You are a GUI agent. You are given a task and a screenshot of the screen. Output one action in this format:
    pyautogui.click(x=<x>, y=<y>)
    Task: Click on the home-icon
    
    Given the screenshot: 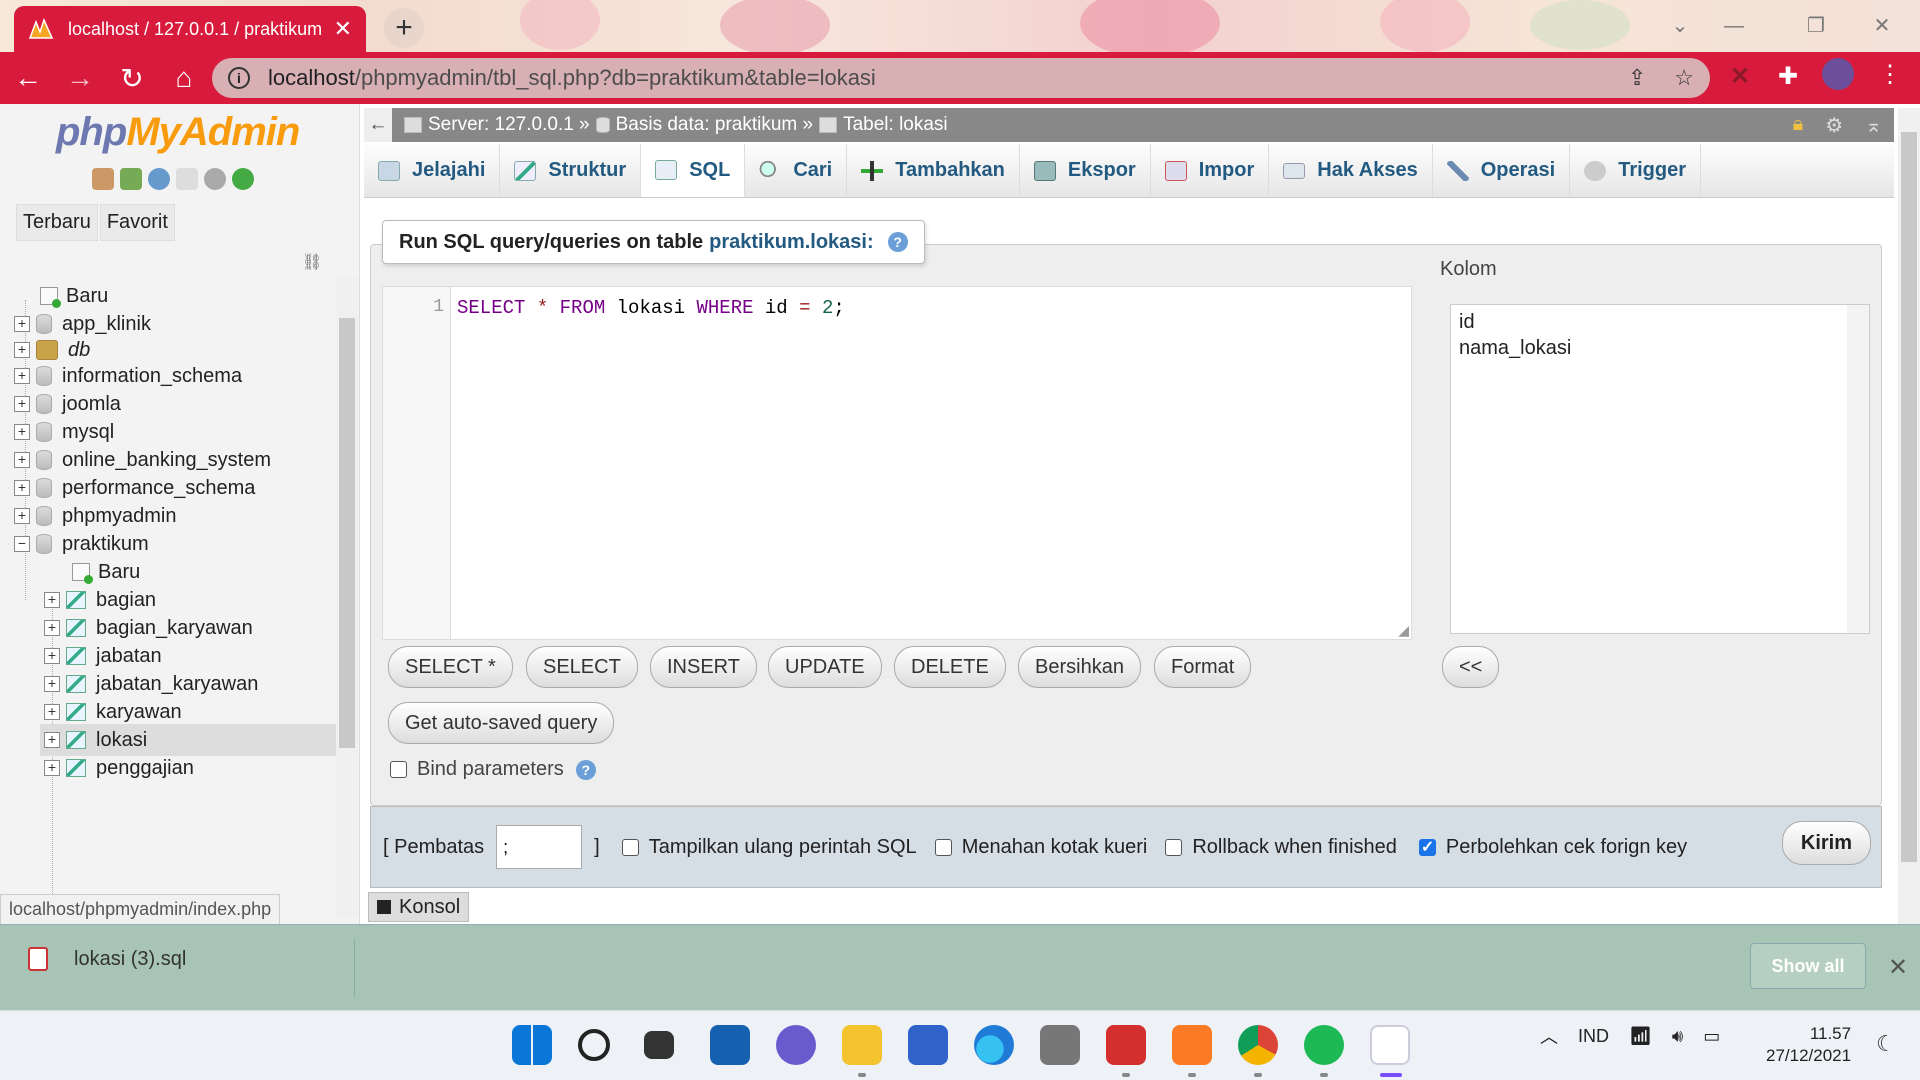 What is the action you would take?
    pyautogui.click(x=103, y=179)
    